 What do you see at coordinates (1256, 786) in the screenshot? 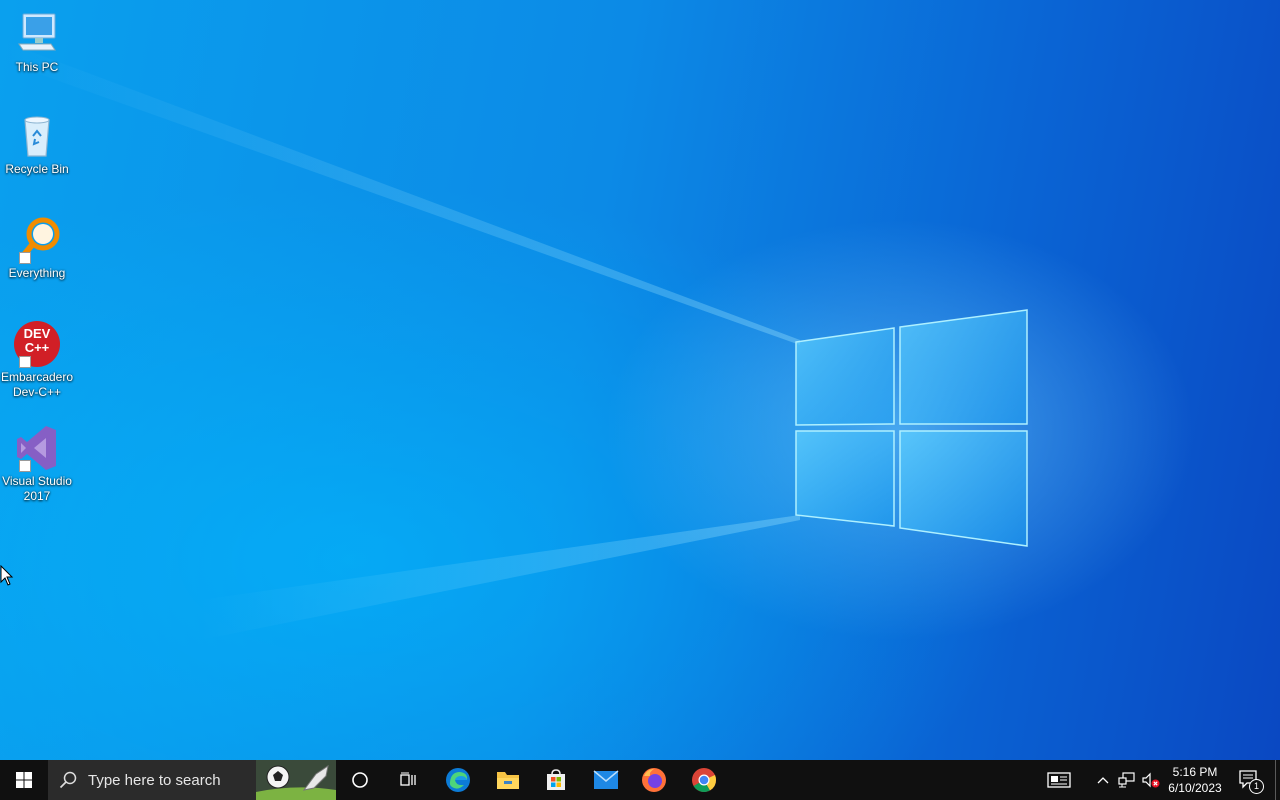
I see `notification-count-badge: 1` at bounding box center [1256, 786].